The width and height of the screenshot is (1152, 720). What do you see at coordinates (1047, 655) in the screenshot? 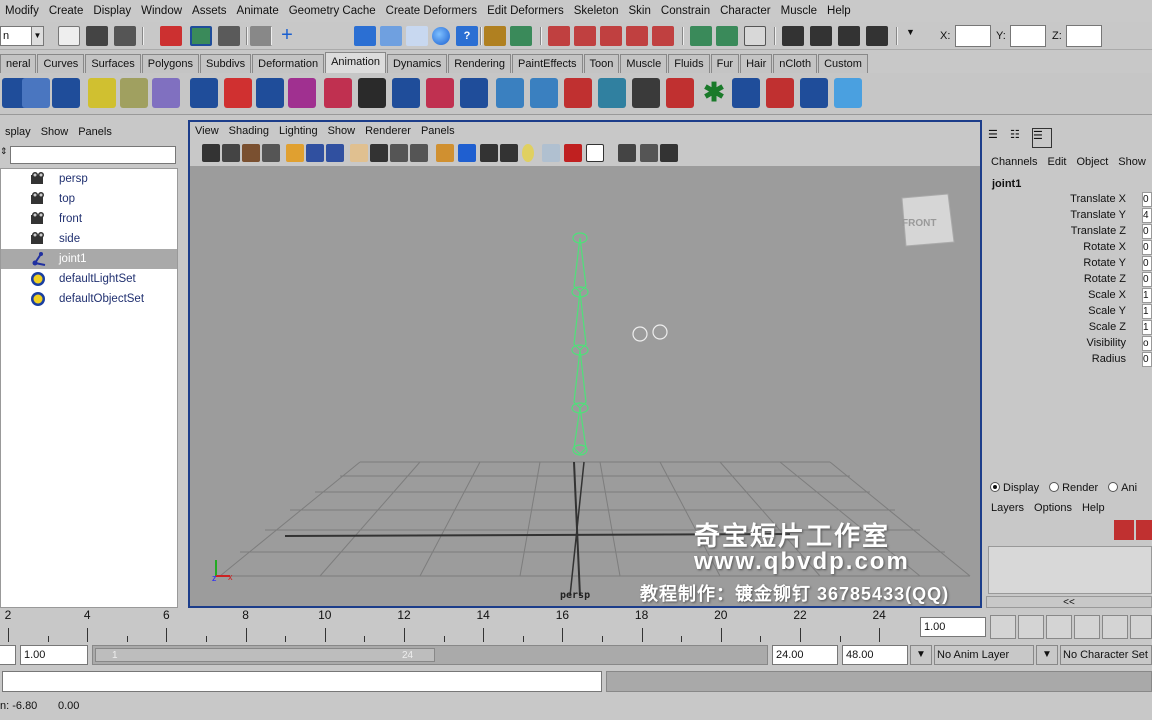
I see `chevron-down-icon: ▼` at bounding box center [1047, 655].